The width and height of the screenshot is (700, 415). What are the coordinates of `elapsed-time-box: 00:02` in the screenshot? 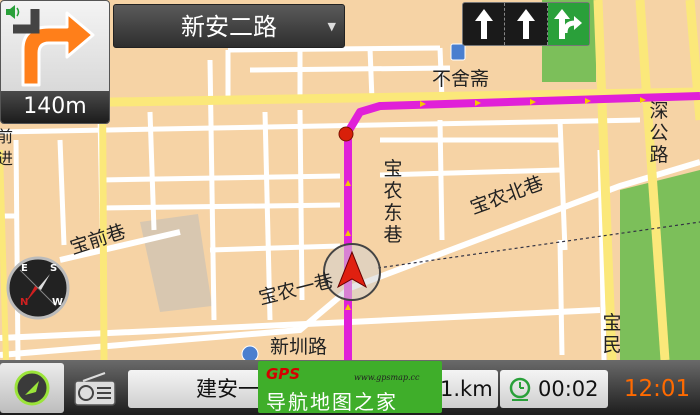 It's located at (554, 389).